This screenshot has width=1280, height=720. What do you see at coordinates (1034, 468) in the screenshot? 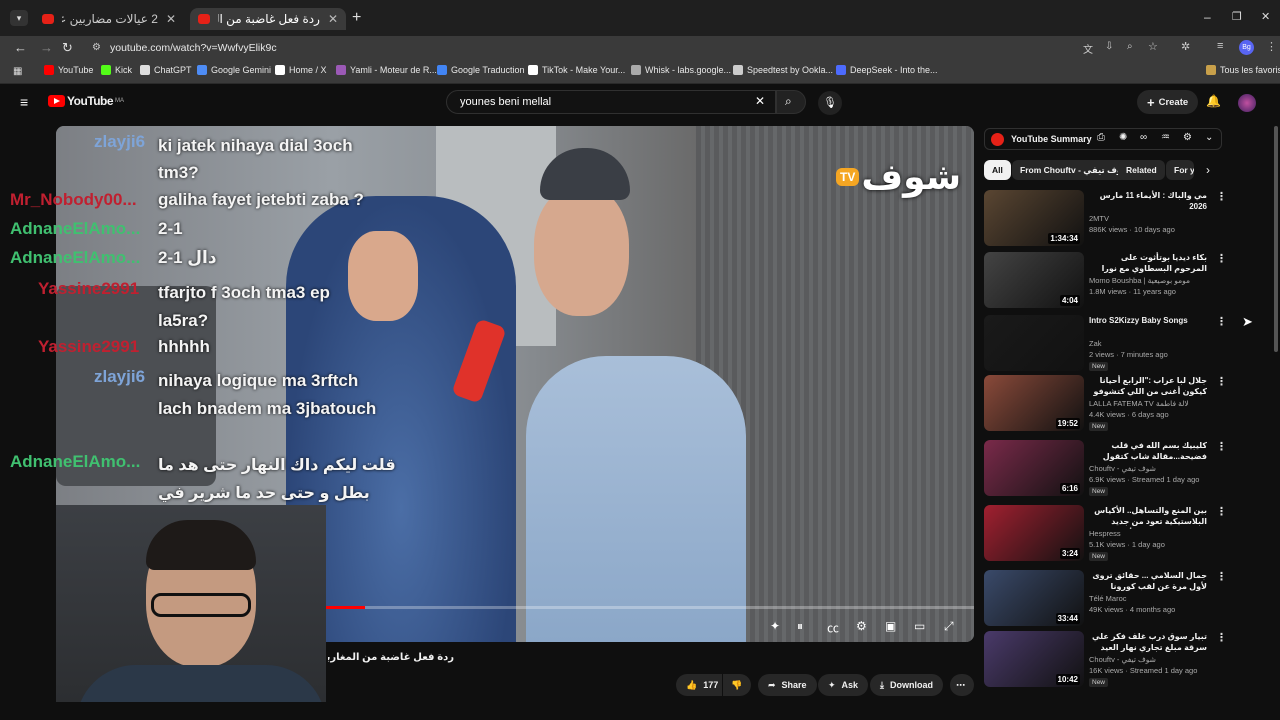
I see `video-thumbnail: 6:16` at bounding box center [1034, 468].